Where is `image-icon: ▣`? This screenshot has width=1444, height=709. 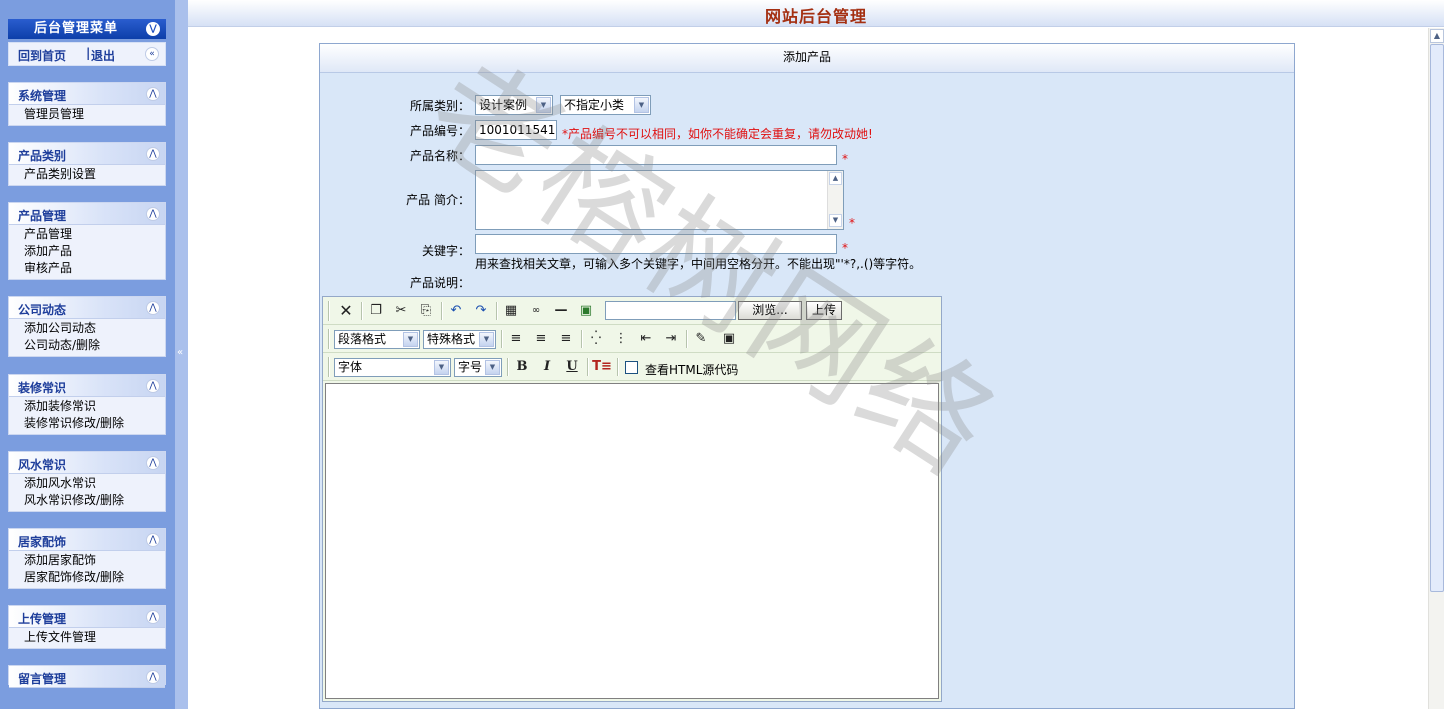
image-icon: ▣ is located at coordinates (586, 311).